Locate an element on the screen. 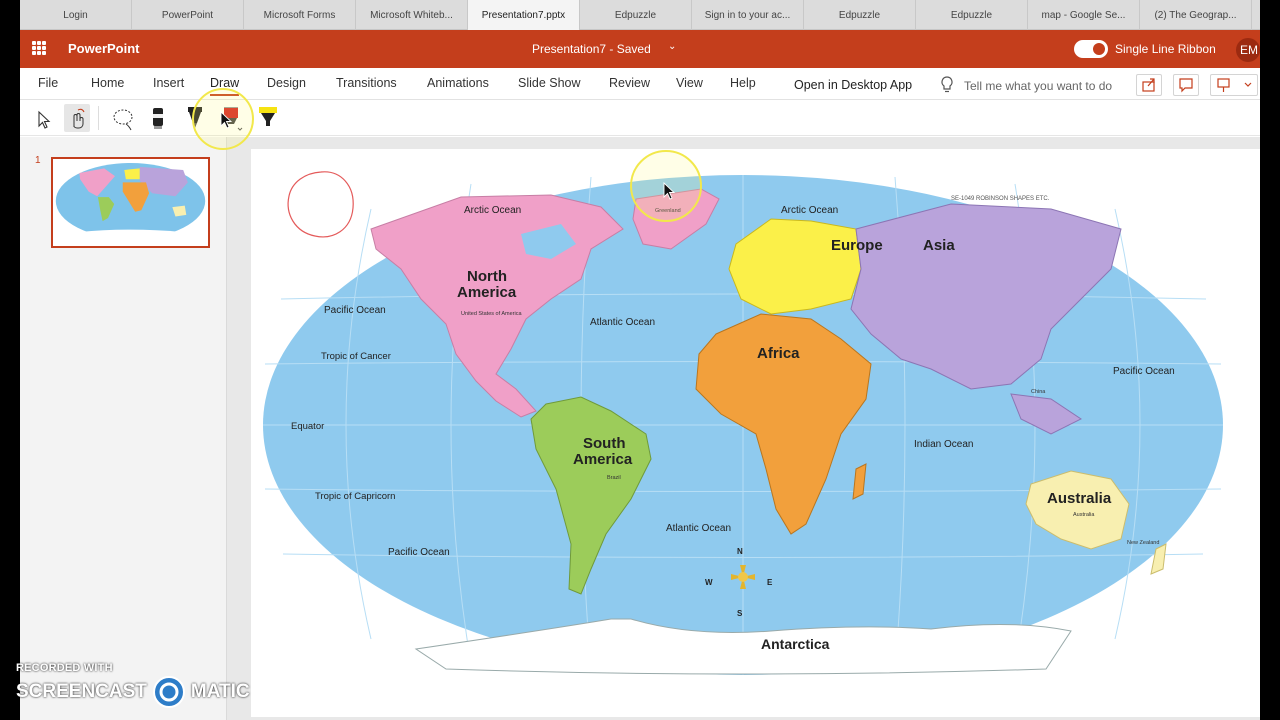 The width and height of the screenshot is (1280, 720). label-country: United States of America is located at coordinates (491, 314).